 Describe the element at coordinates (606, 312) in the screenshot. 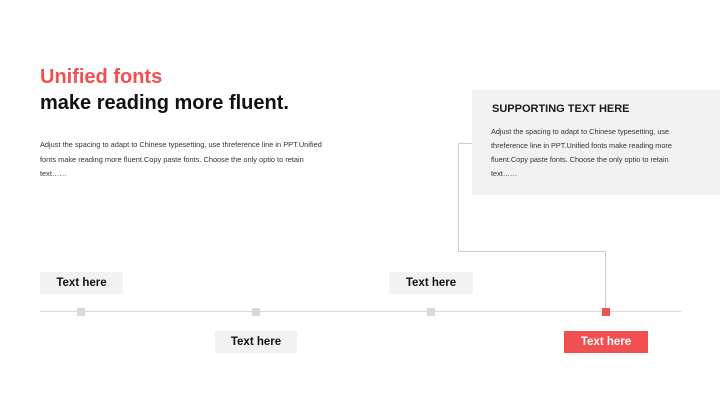

I see `timeline-marker-active` at that location.